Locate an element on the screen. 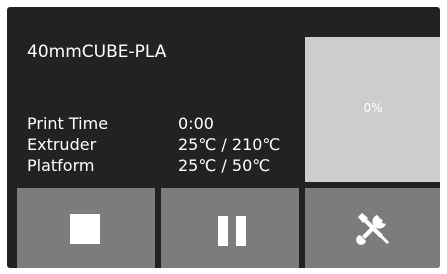 The image size is (447, 274). stat-value-print-time: 0:00 is located at coordinates (196, 123).